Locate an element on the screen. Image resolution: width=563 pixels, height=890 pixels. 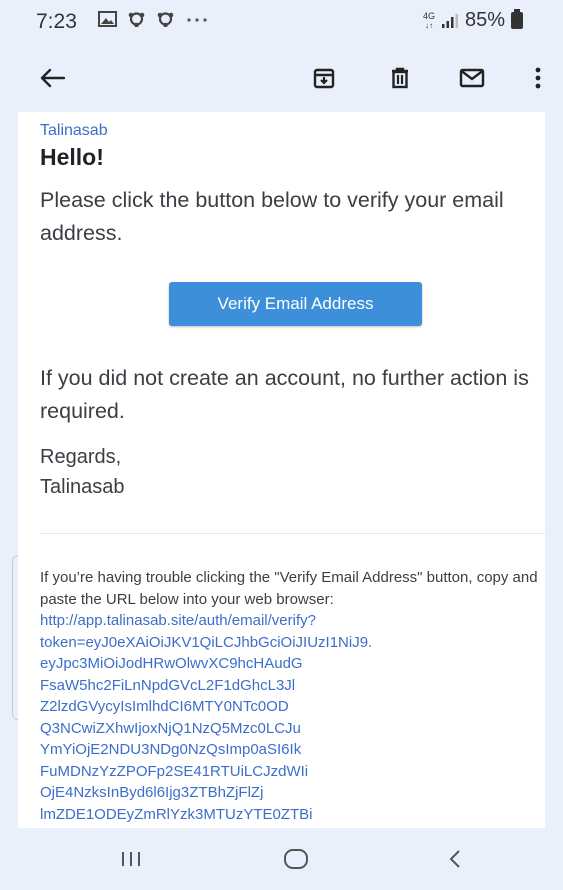
url-line: FsaW5hc2FiLnNpdGVcL2F1dGhcL3Jl is located at coordinates (168, 685).